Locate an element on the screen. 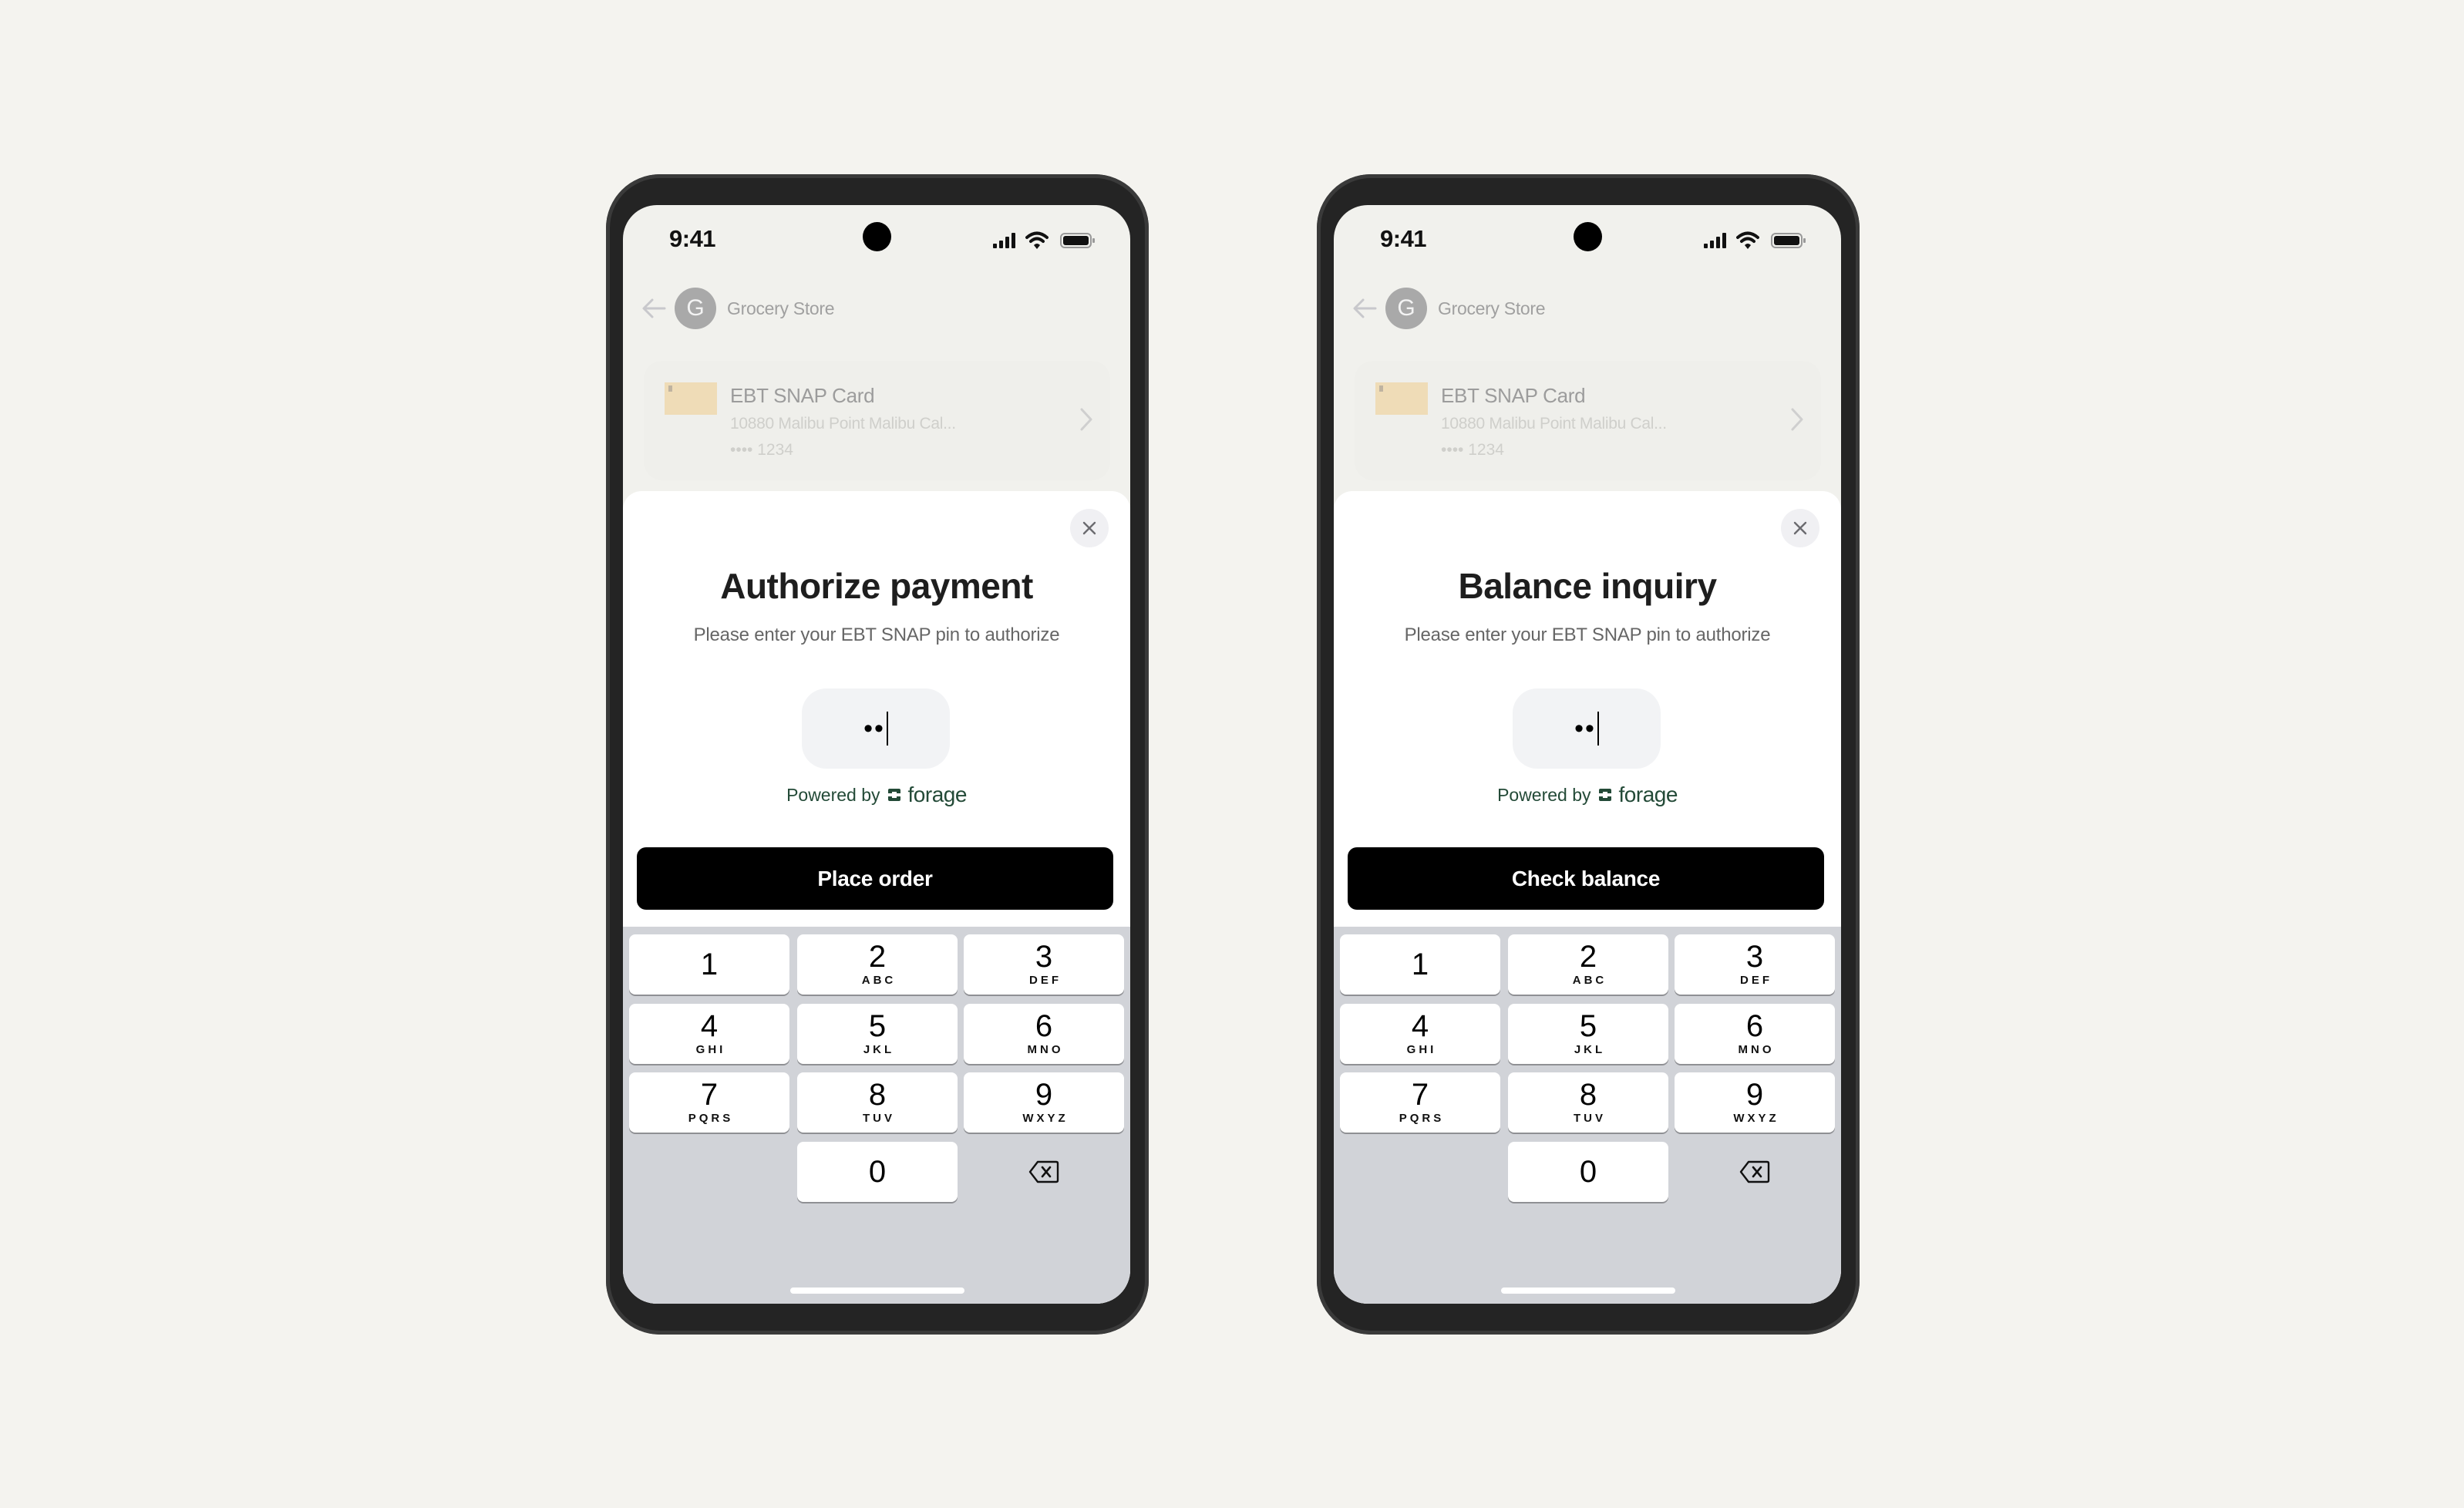  powered-by-forage: Powered by forage is located at coordinates (876, 795).